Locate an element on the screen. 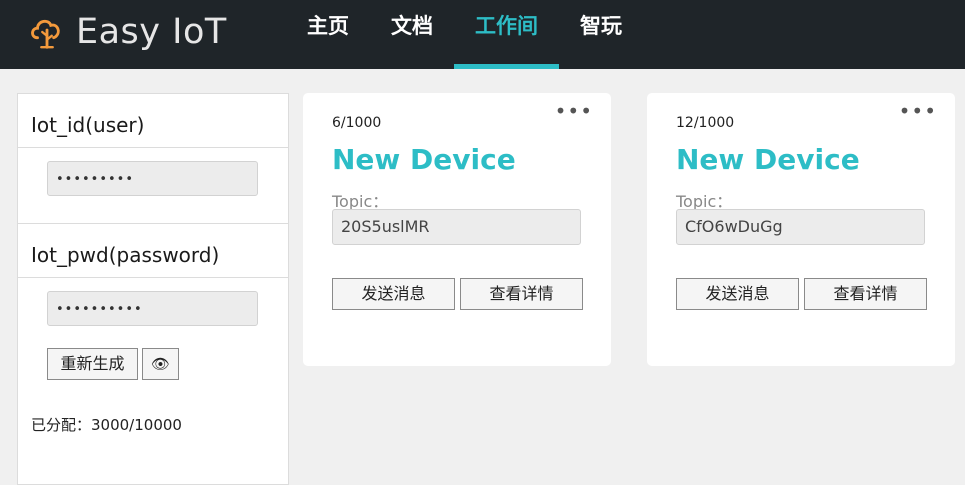  nav-docs: 文档 is located at coordinates (412, 34).